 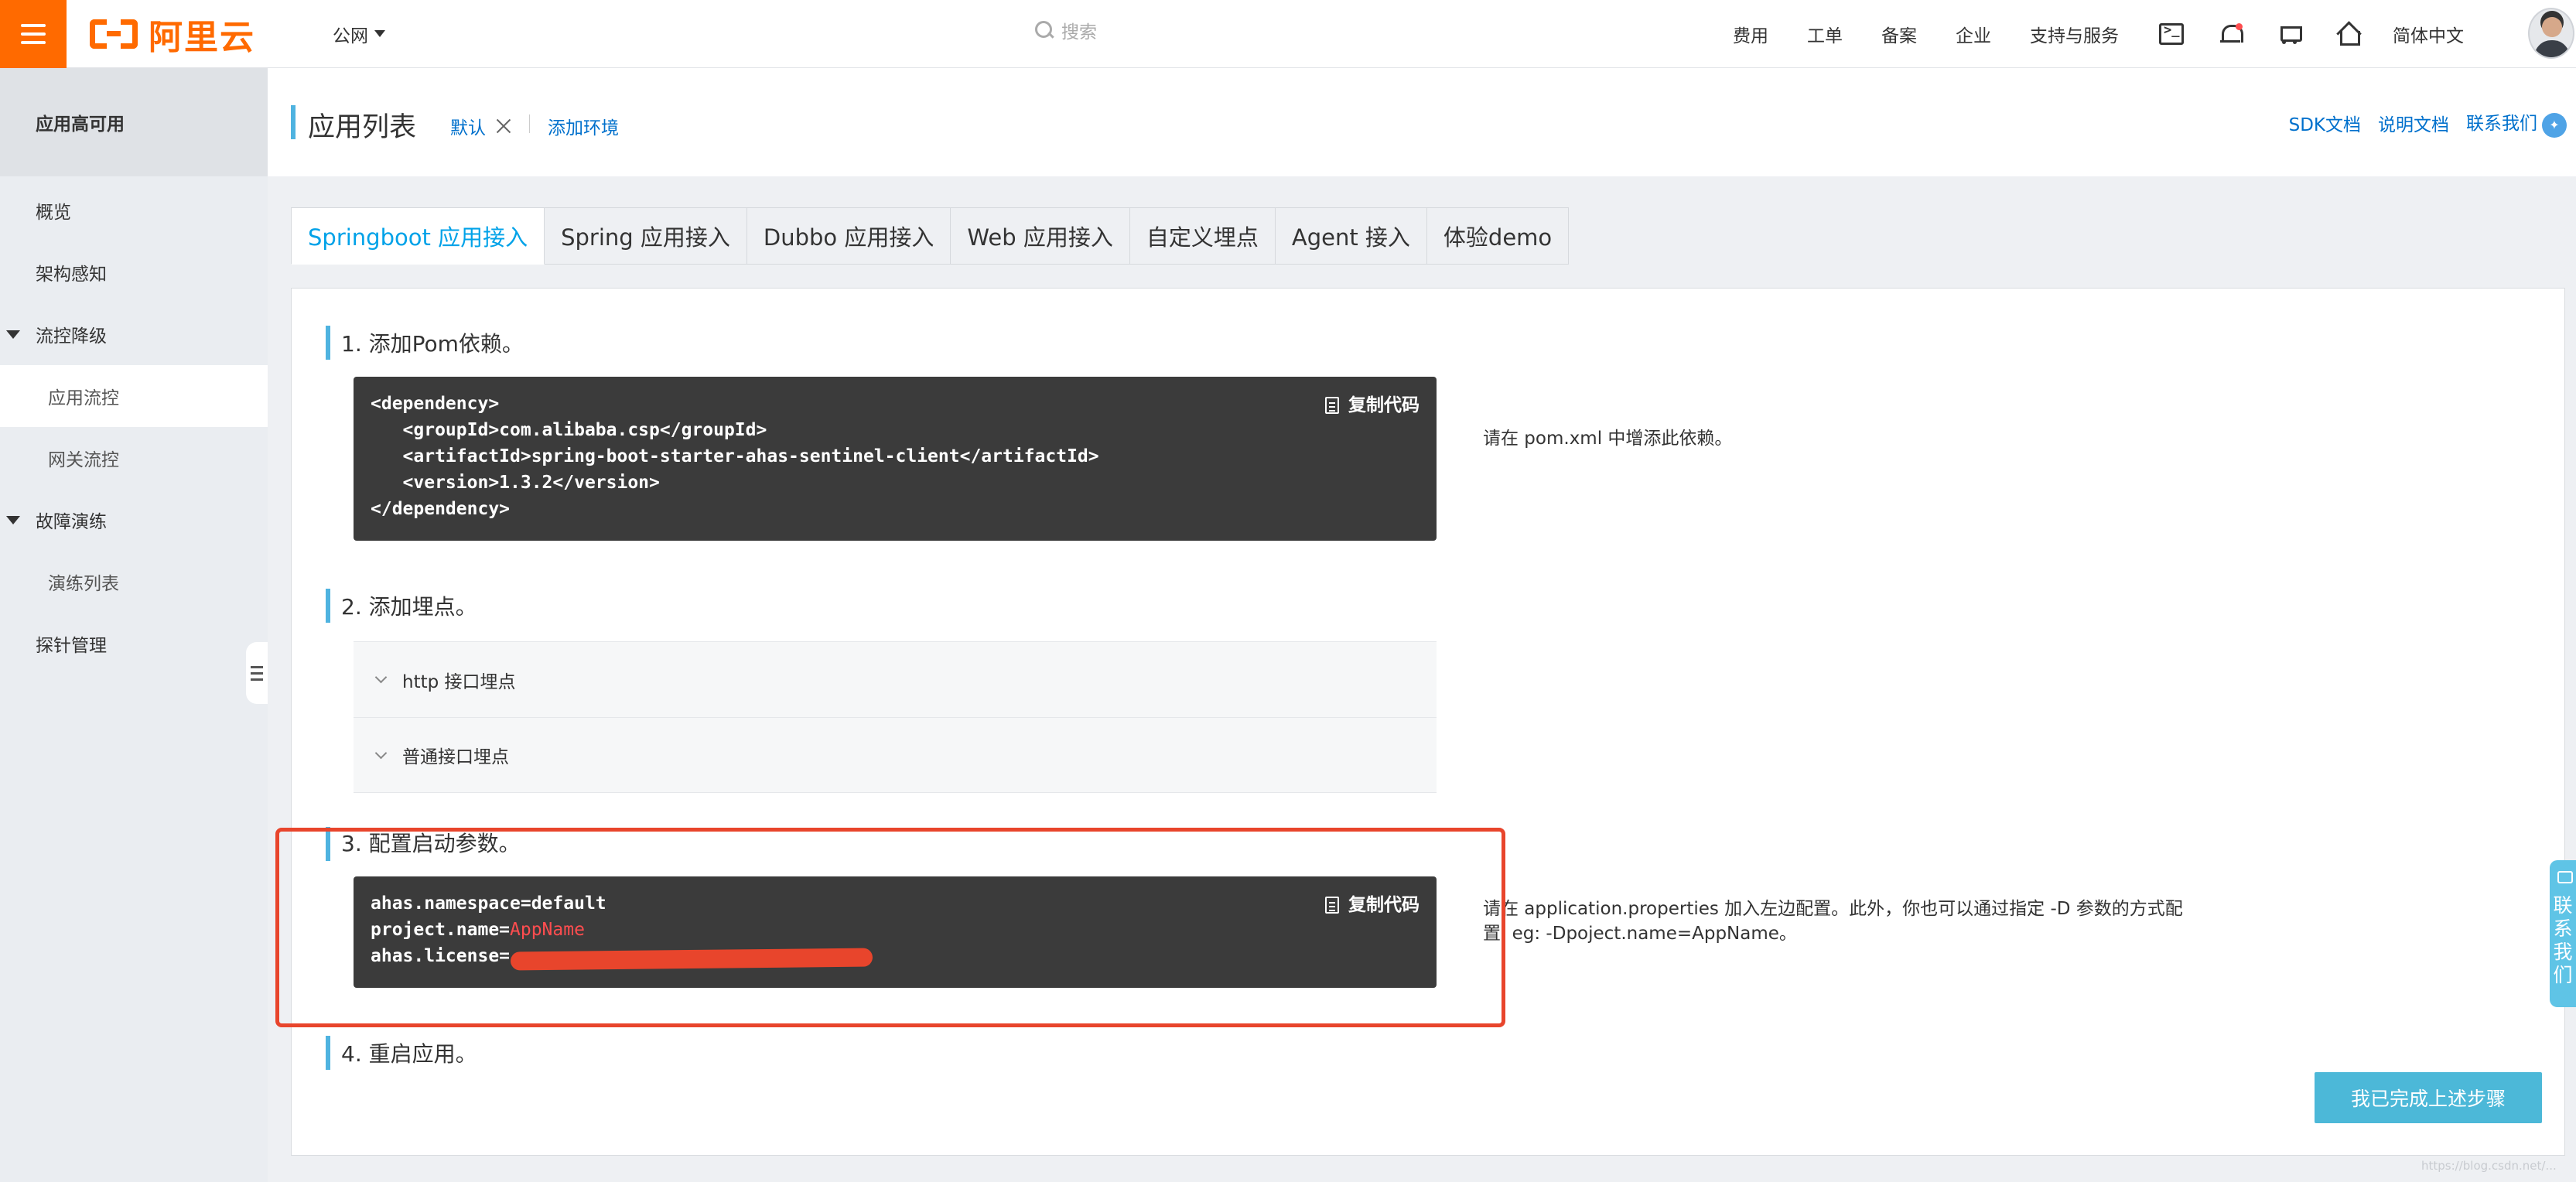 I want to click on copy-icon, so click(x=1332, y=405).